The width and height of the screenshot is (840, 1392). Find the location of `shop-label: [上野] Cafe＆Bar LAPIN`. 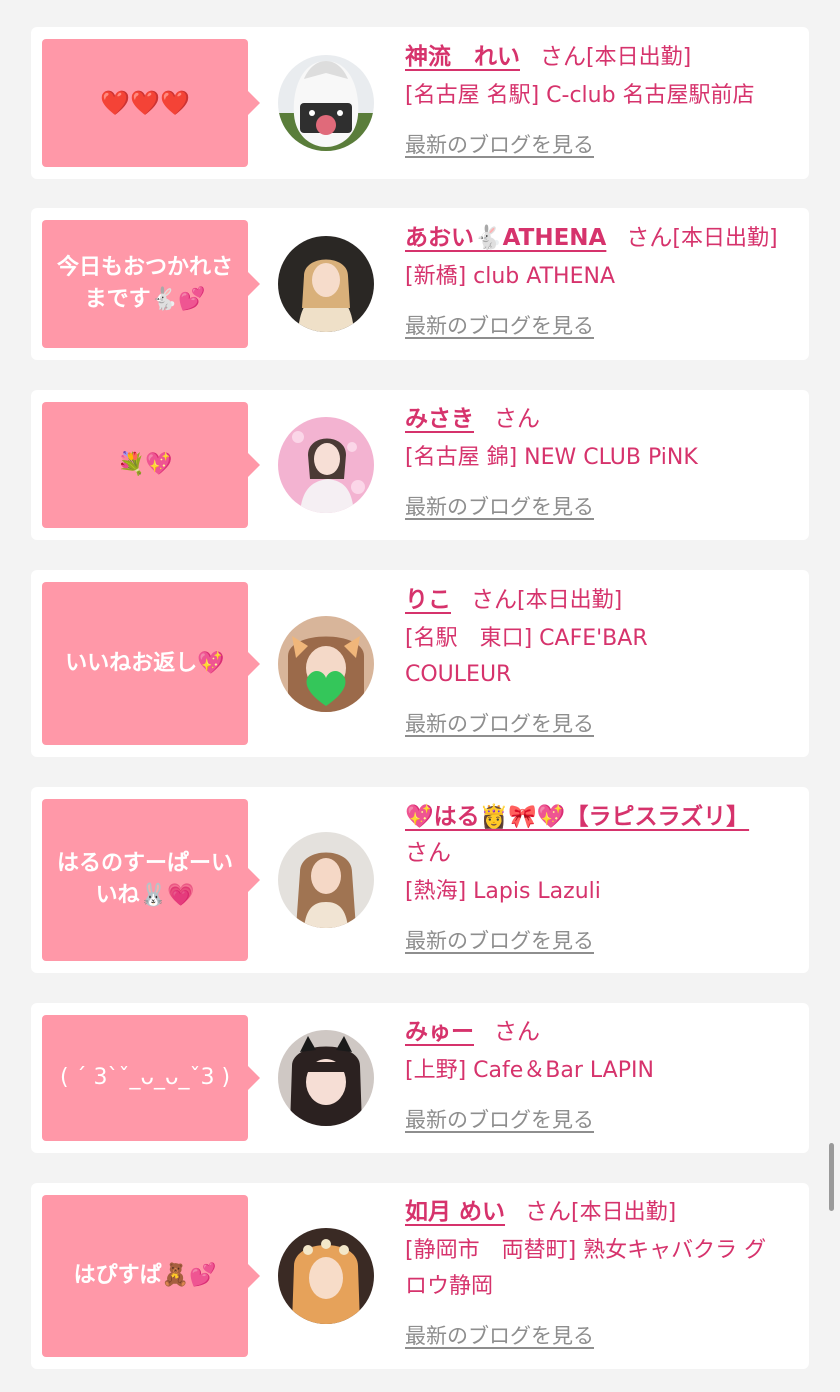

shop-label: [上野] Cafe＆Bar LAPIN is located at coordinates (529, 1070).